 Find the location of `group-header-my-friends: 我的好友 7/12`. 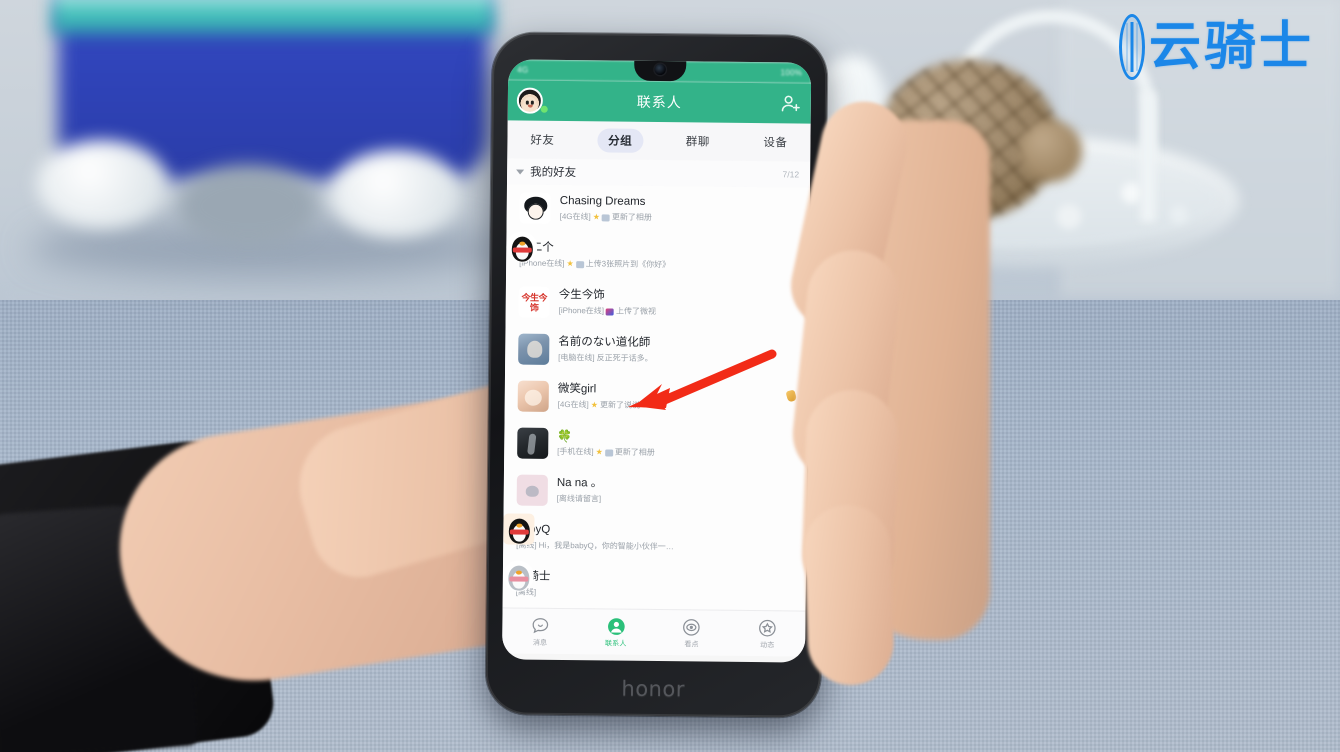

group-header-my-friends: 我的好友 7/12 is located at coordinates (658, 173).